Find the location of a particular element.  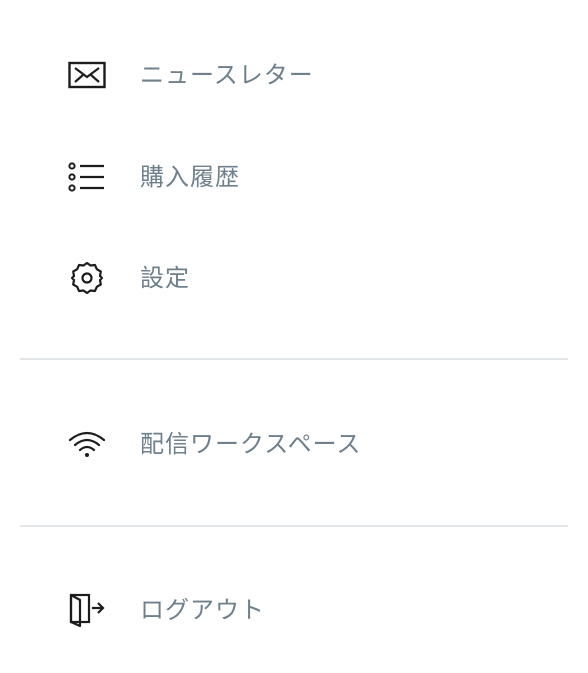

list-icon is located at coordinates (87, 177).